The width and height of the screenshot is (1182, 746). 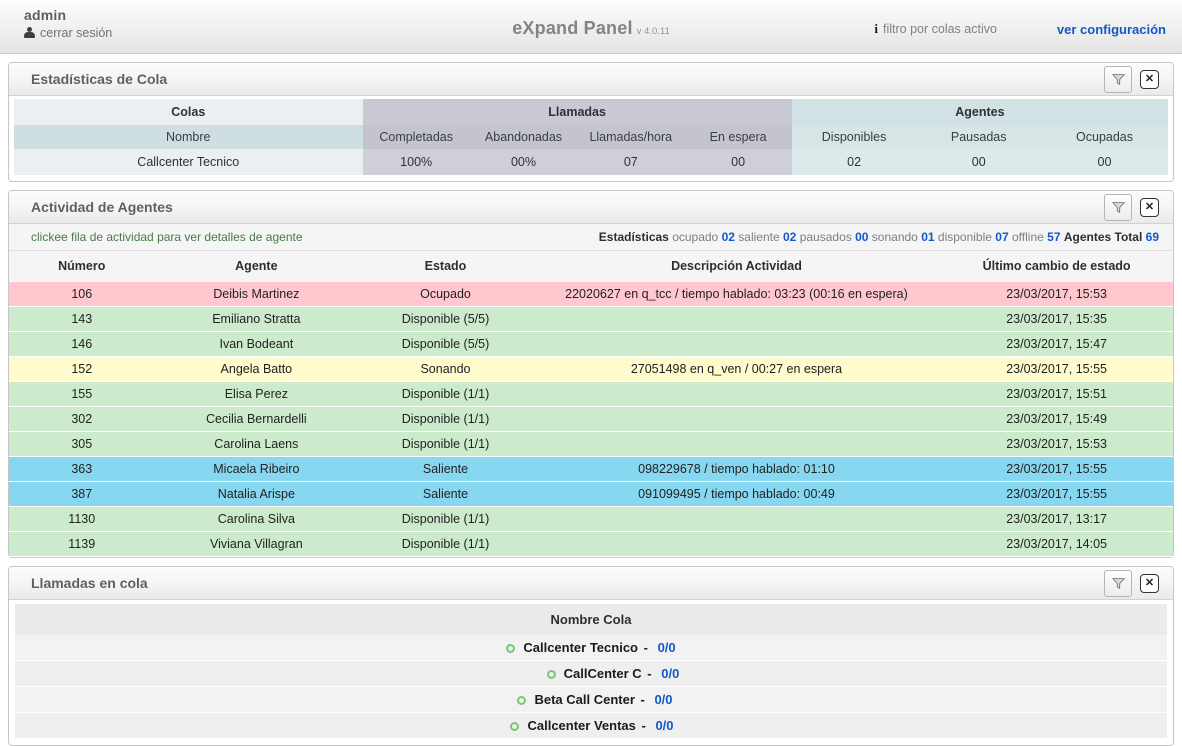 I want to click on cell-agente: Natalia Arispe, so click(x=256, y=494).